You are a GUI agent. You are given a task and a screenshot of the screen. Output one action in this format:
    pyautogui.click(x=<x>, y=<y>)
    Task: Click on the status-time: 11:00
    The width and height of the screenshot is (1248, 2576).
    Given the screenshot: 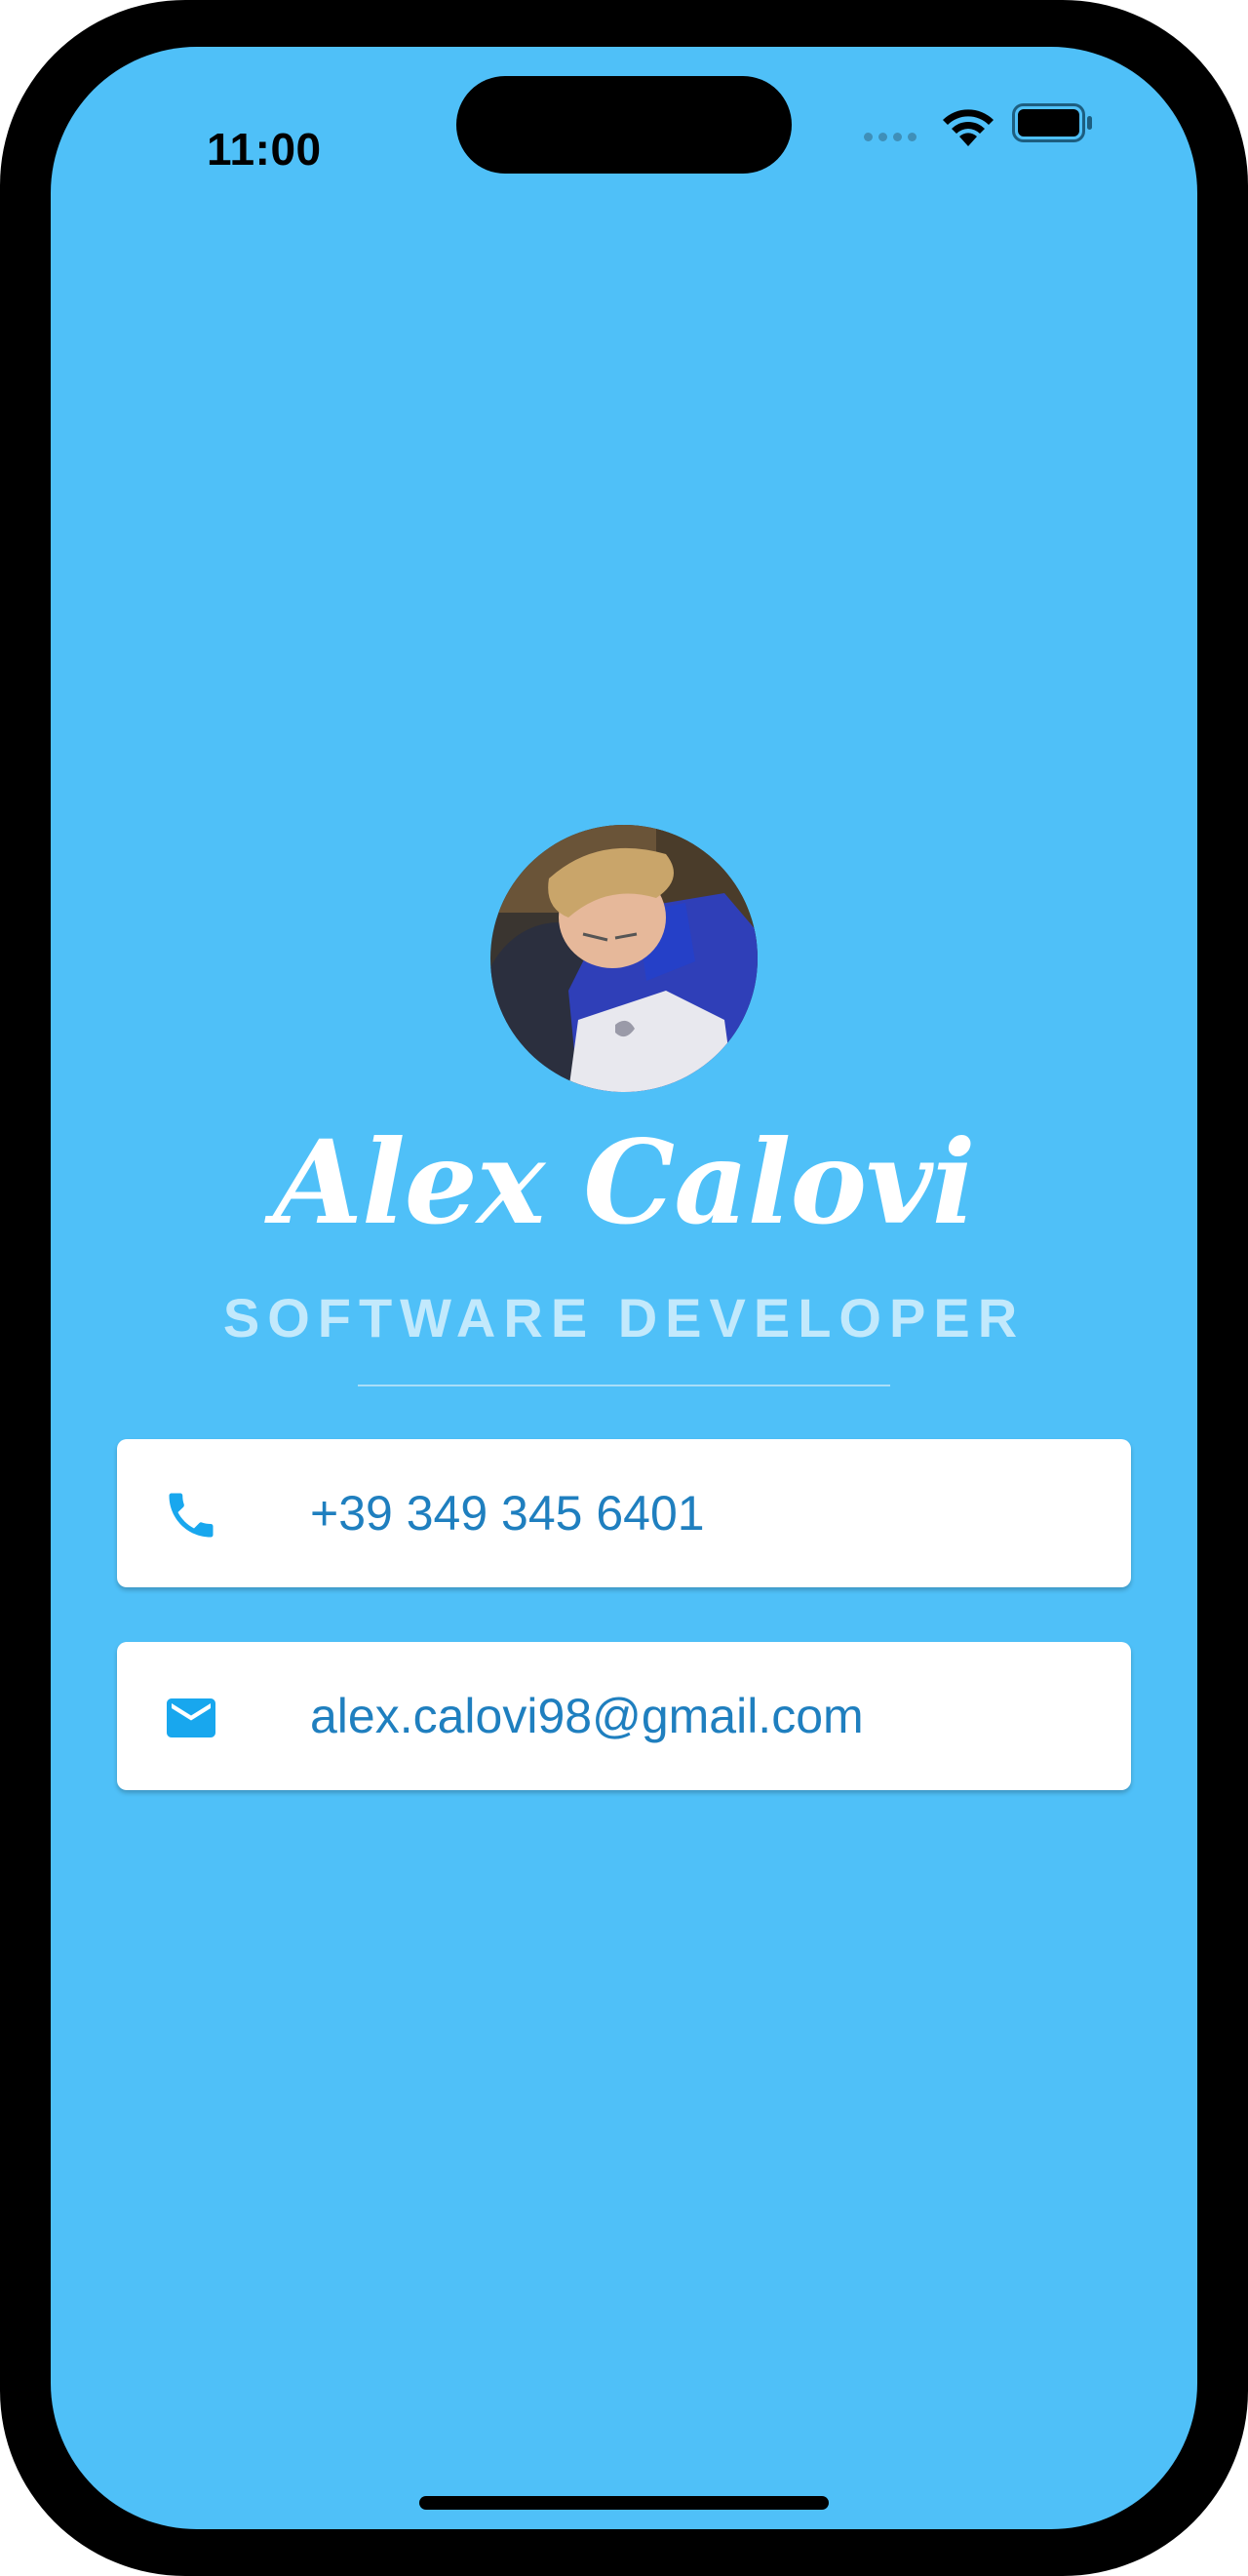 What is the action you would take?
    pyautogui.click(x=264, y=149)
    